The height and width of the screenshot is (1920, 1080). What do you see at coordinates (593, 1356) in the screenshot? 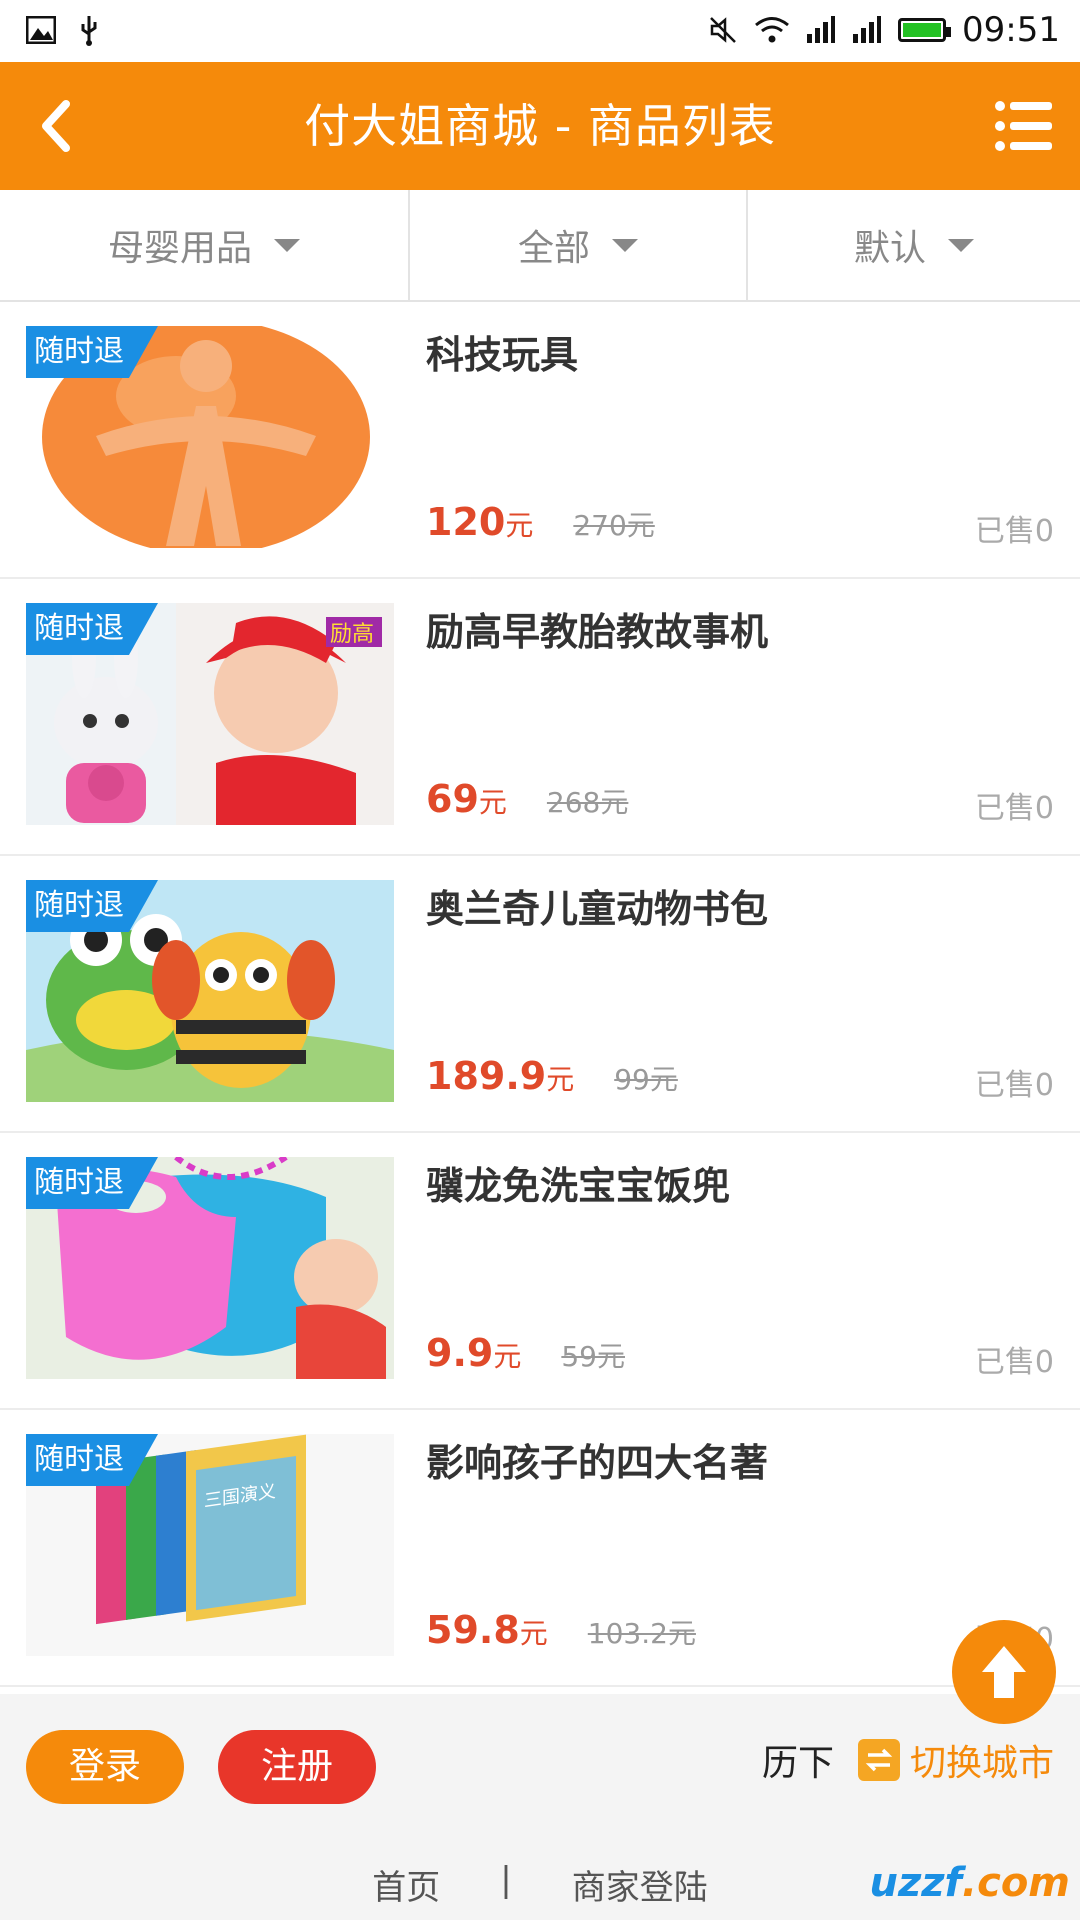
I see `original-price: 59元` at bounding box center [593, 1356].